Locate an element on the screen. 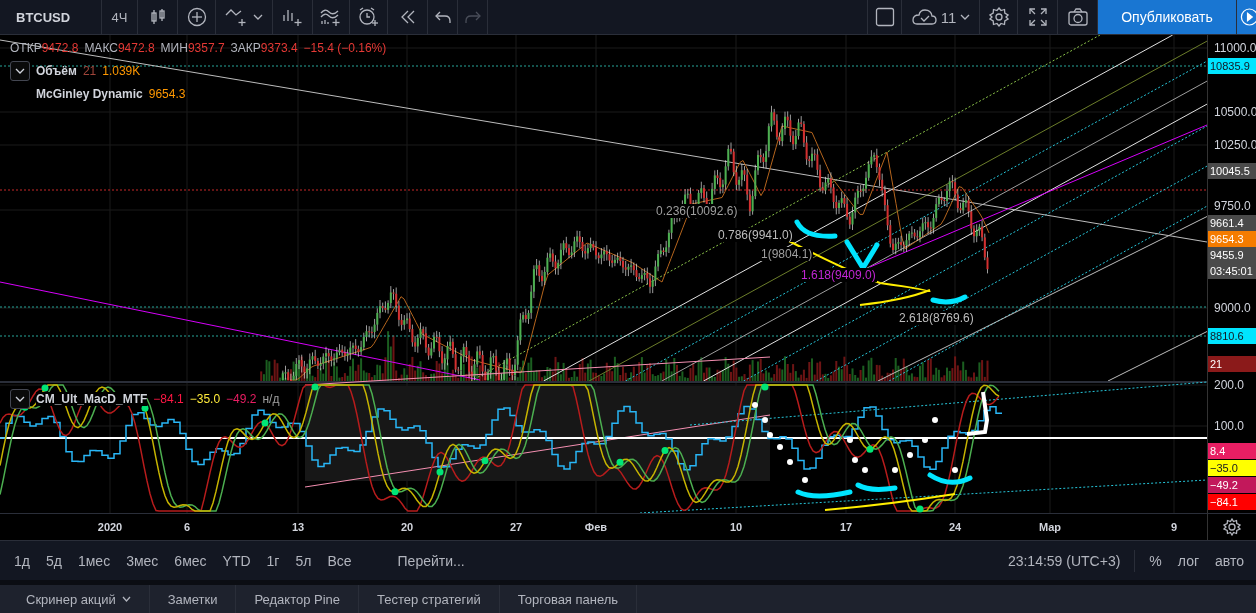 The height and width of the screenshot is (613, 1256). range-button: 5д is located at coordinates (53, 560).